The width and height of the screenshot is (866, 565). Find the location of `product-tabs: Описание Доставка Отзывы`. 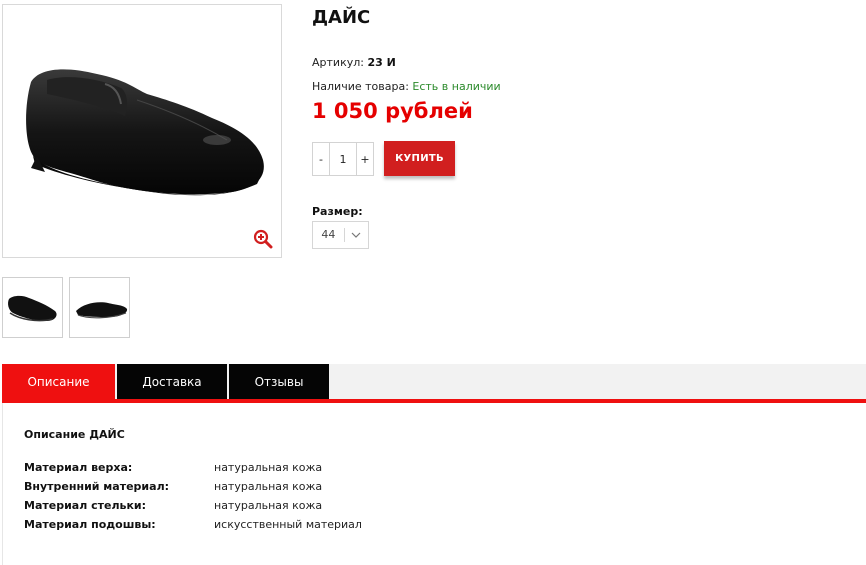

product-tabs: Описание Доставка Отзывы is located at coordinates (434, 381).